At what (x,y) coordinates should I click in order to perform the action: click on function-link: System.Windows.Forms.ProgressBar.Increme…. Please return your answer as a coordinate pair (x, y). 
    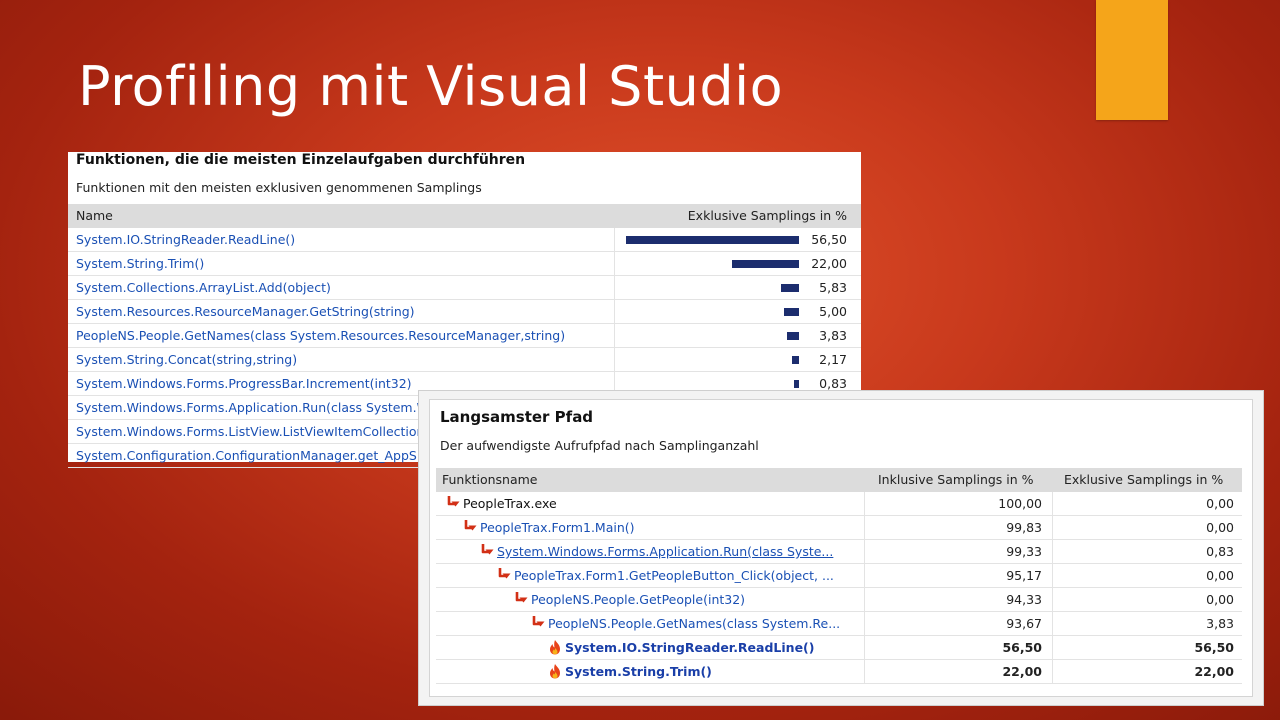
    Looking at the image, I should click on (244, 383).